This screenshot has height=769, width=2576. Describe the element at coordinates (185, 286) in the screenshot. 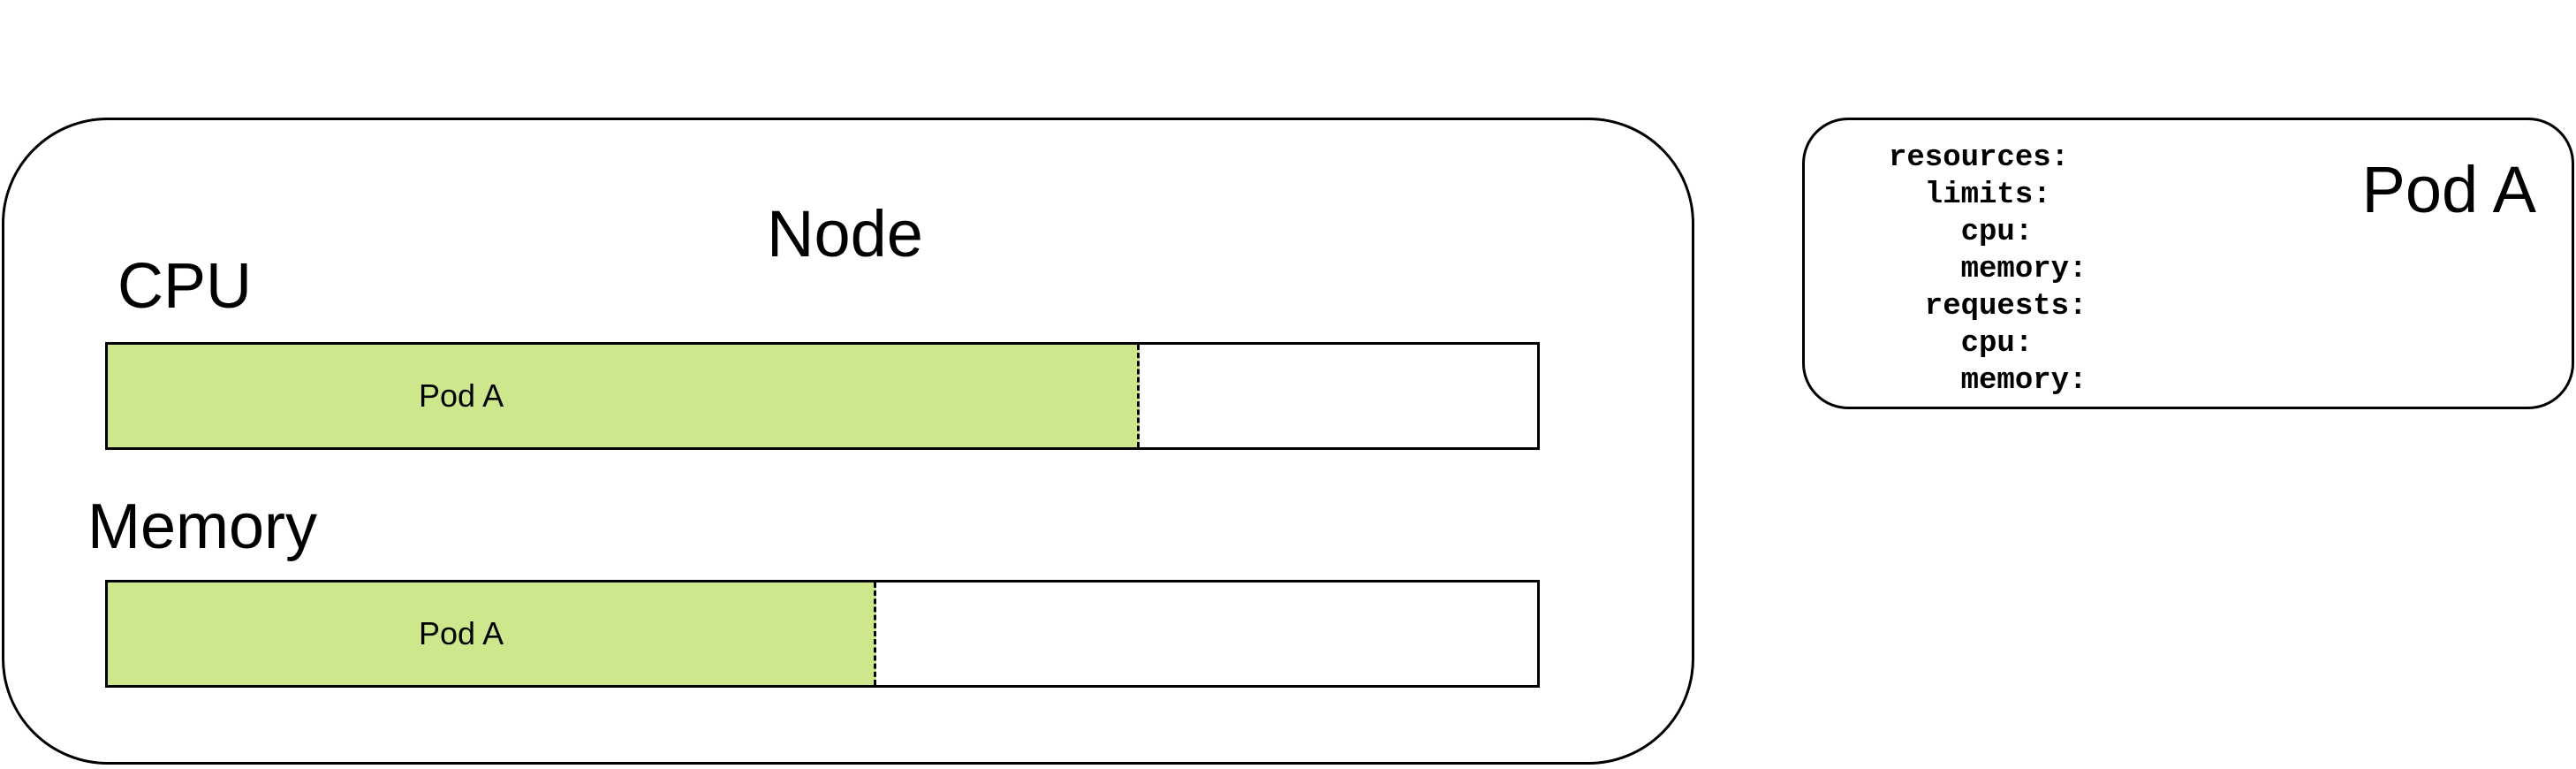

I see `cpu-label: CPU` at that location.